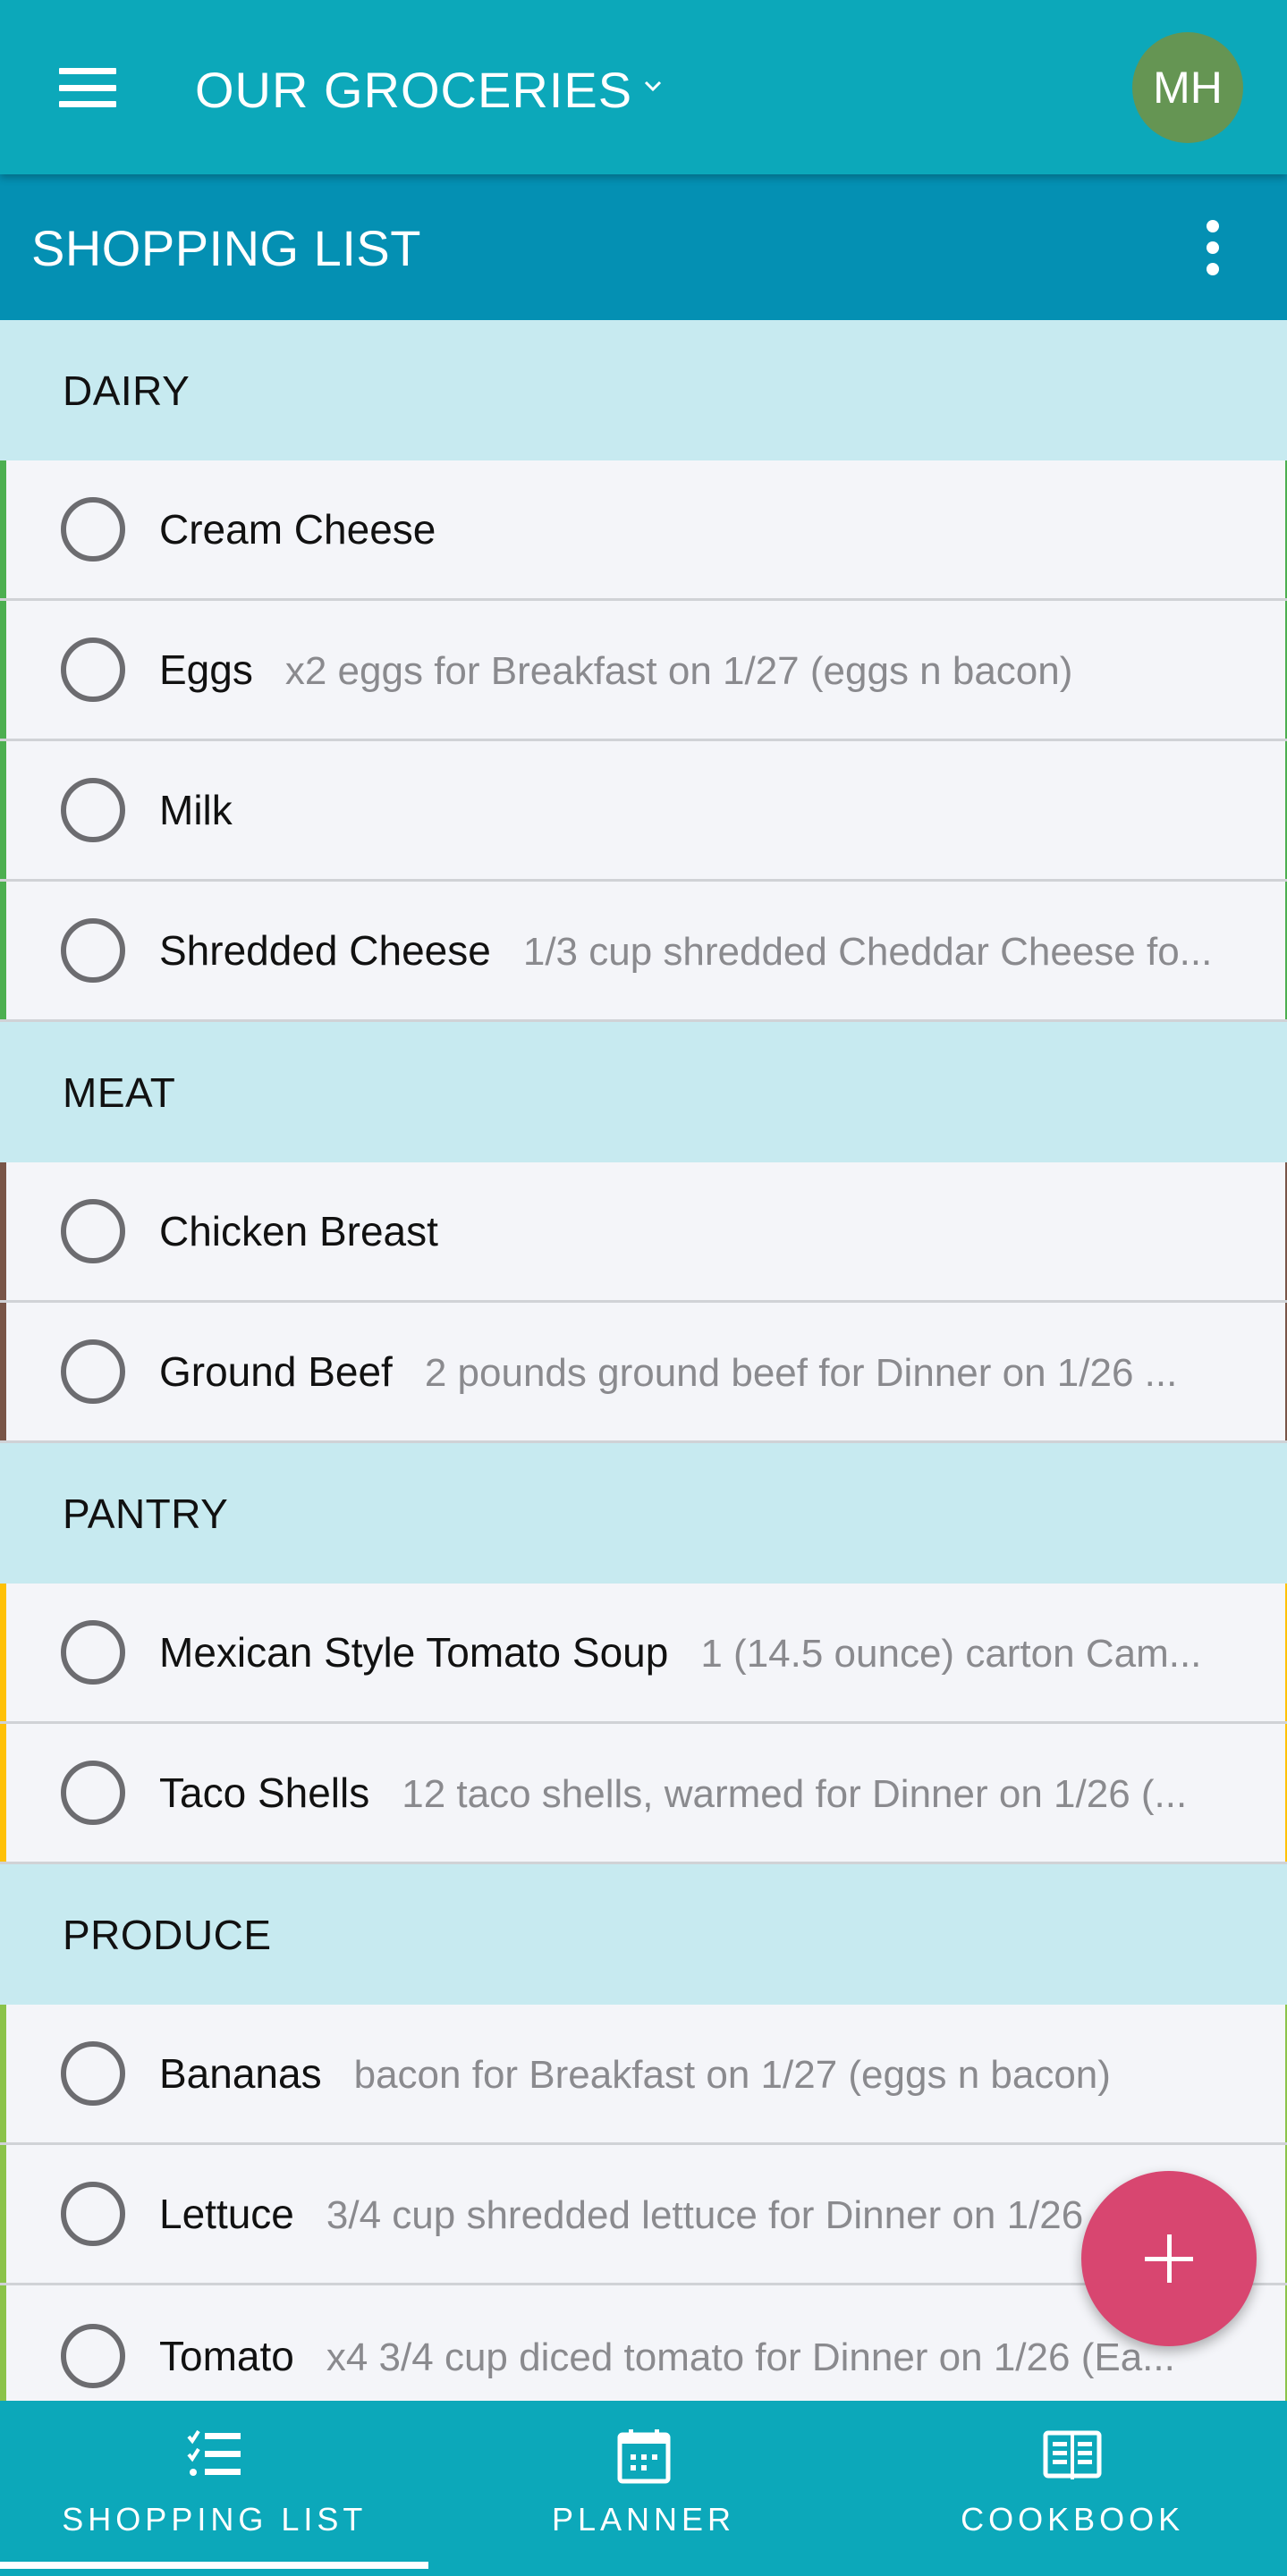 Image resolution: width=1287 pixels, height=2576 pixels. Describe the element at coordinates (298, 1231) in the screenshot. I see `item-name: Chicken Breast` at that location.